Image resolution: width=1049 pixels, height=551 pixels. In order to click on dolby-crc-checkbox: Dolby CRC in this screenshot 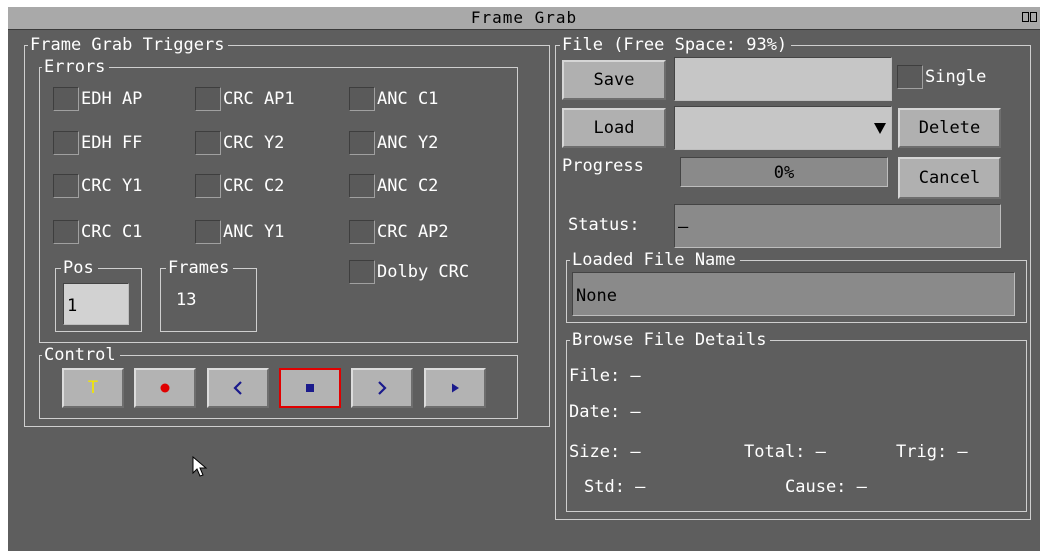, I will do `click(409, 272)`.